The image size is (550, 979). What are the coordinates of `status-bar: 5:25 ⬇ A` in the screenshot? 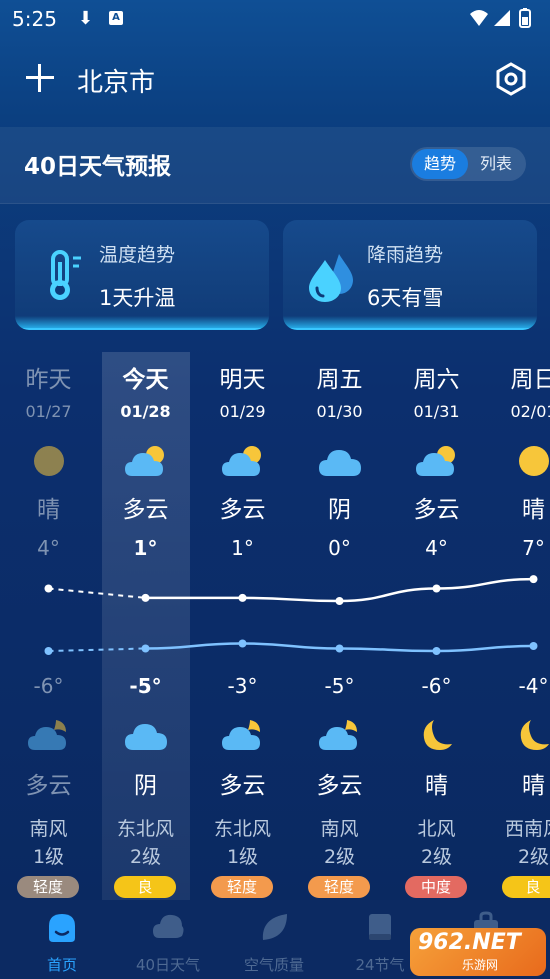 It's located at (275, 19).